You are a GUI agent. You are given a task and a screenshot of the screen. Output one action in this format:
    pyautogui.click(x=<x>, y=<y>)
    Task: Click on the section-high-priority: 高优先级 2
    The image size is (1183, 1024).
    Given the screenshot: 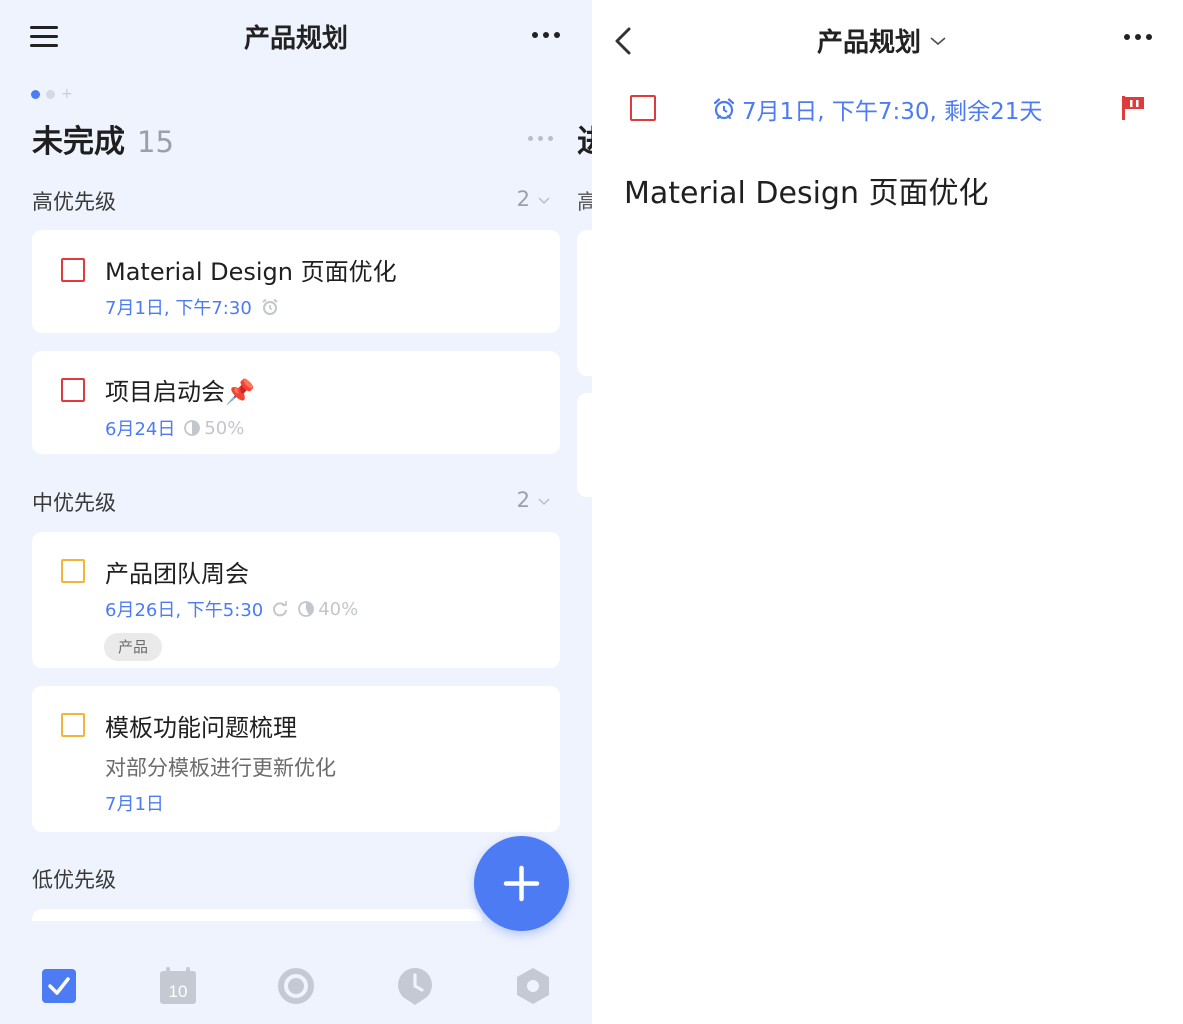 What is the action you would take?
    pyautogui.click(x=296, y=201)
    